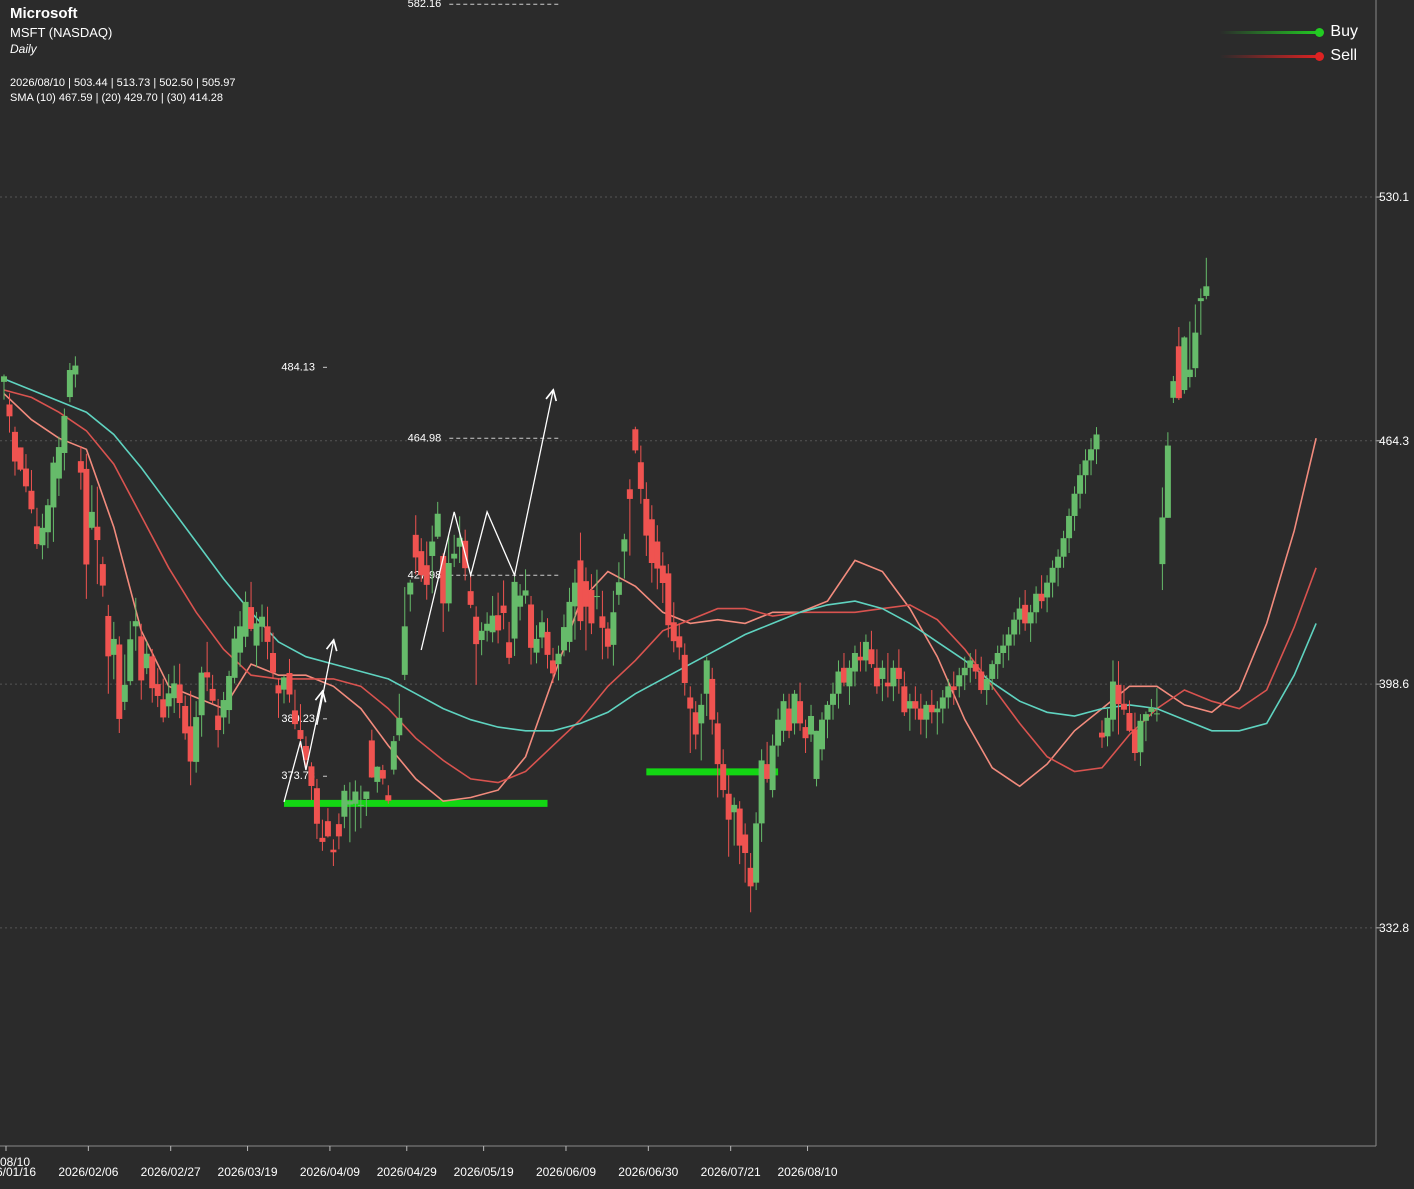 This screenshot has width=1414, height=1189. Describe the element at coordinates (298, 719) in the screenshot. I see `price-level-label: 389.23` at that location.